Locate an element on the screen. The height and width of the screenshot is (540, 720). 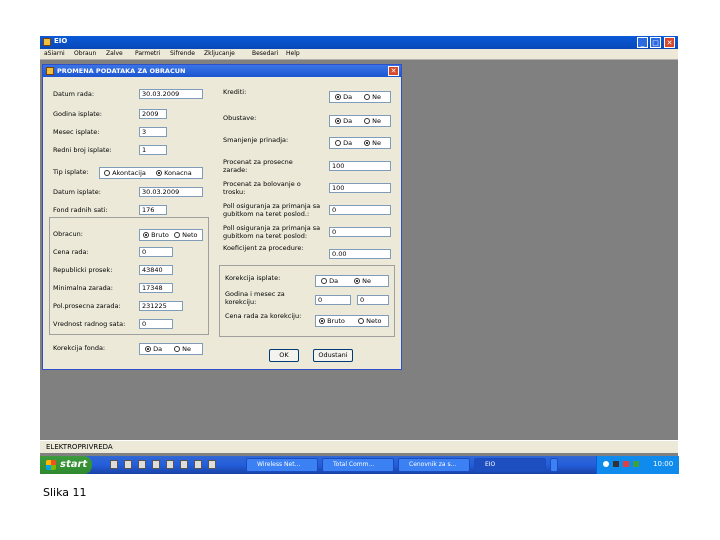
menu-item: Sifrende is located at coordinates (182, 53).